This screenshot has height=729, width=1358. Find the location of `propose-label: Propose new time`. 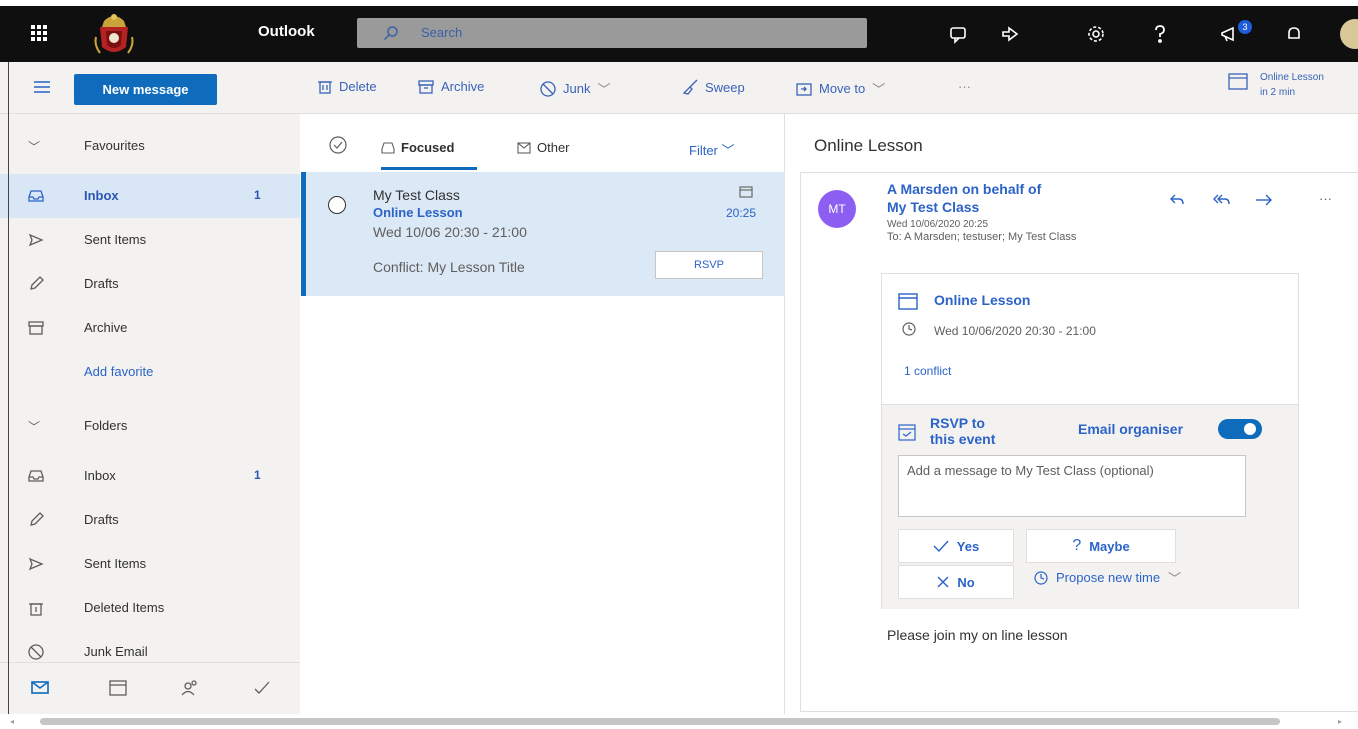

propose-label: Propose new time is located at coordinates (1108, 577).